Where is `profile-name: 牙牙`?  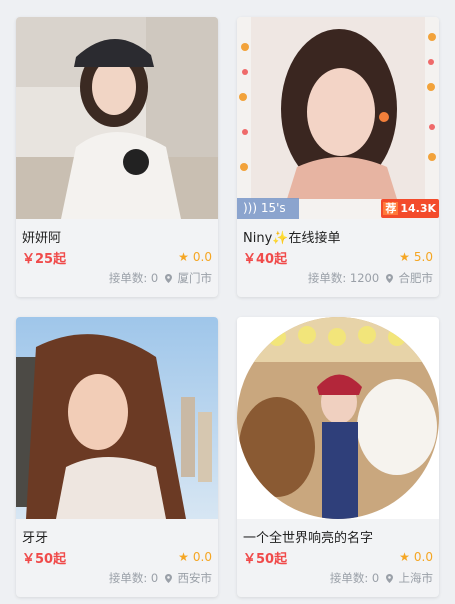 profile-name: 牙牙 is located at coordinates (35, 538).